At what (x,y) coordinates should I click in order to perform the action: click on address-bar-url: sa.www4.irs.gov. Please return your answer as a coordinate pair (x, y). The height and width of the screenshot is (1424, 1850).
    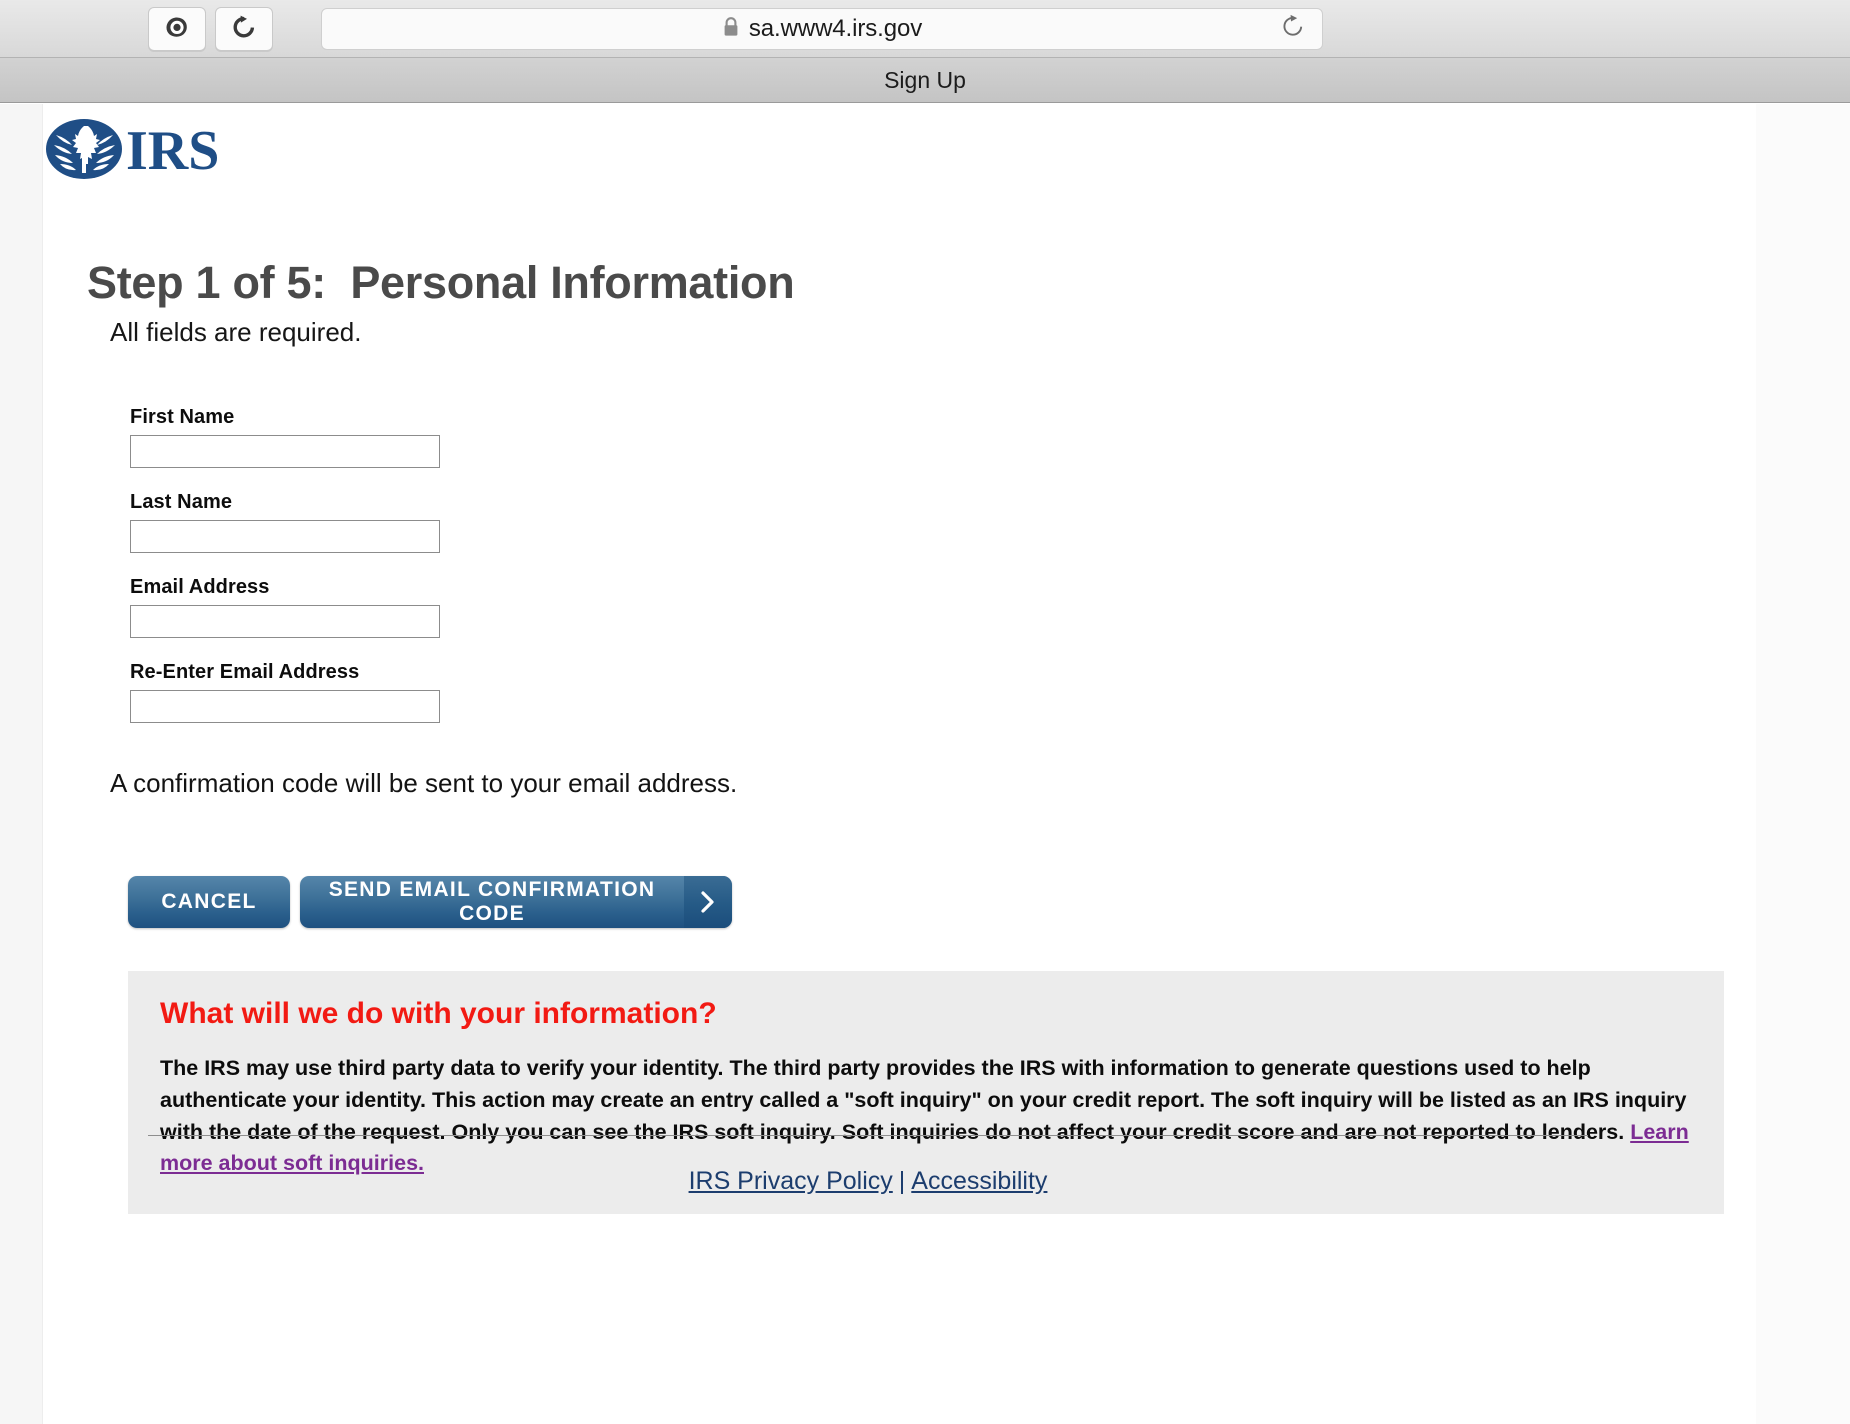
    Looking at the image, I should click on (835, 28).